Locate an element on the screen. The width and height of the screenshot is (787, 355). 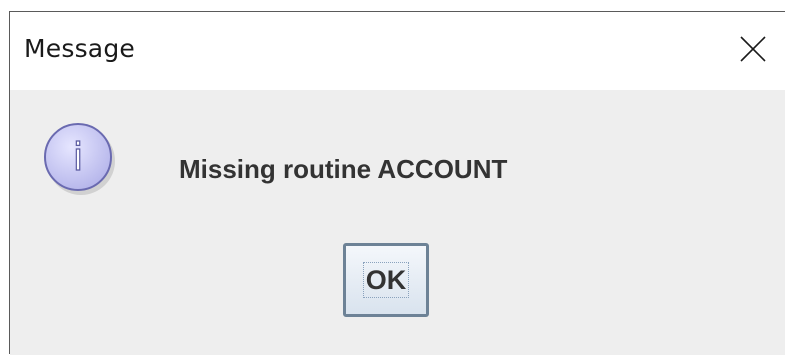
info-glyph: i is located at coordinates (78, 157).